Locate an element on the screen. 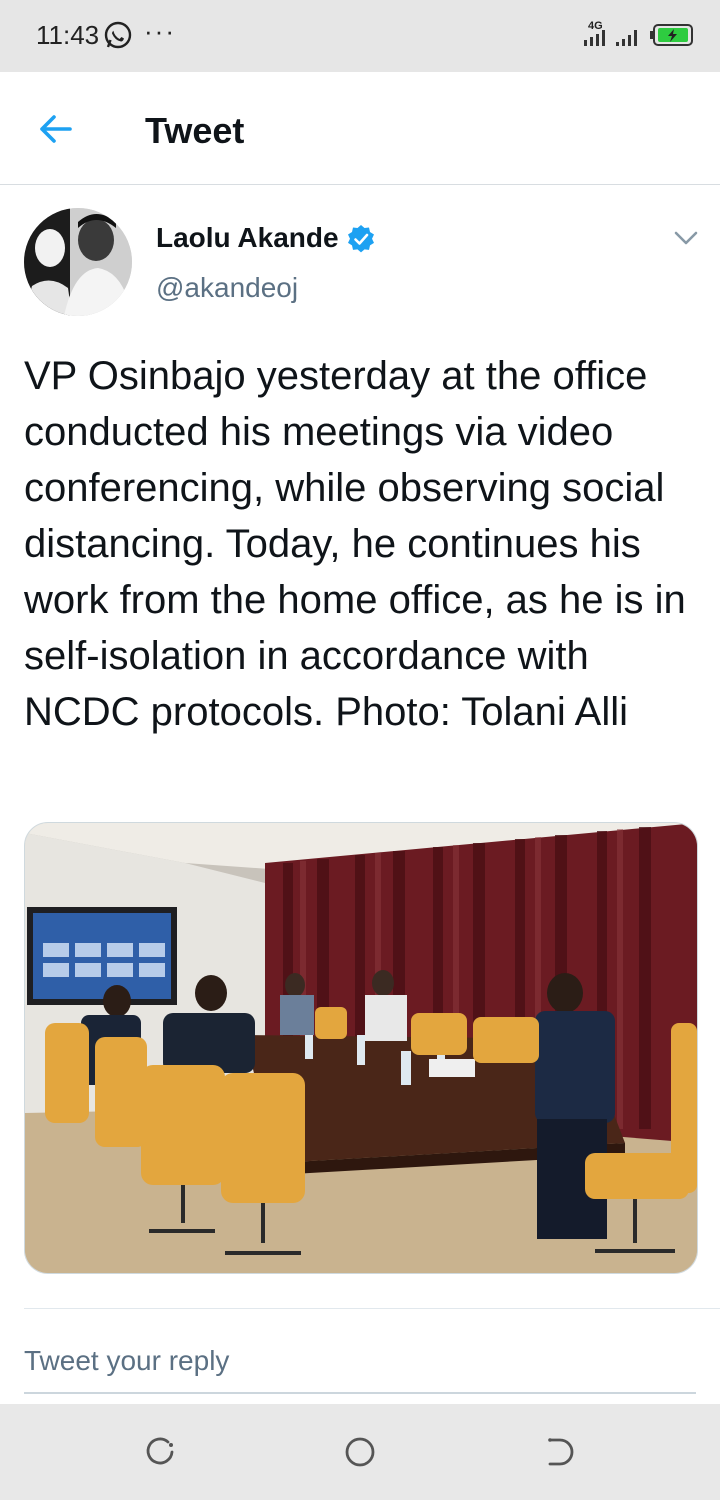 The image size is (720, 1500). page-title: Tweet is located at coordinates (195, 130).